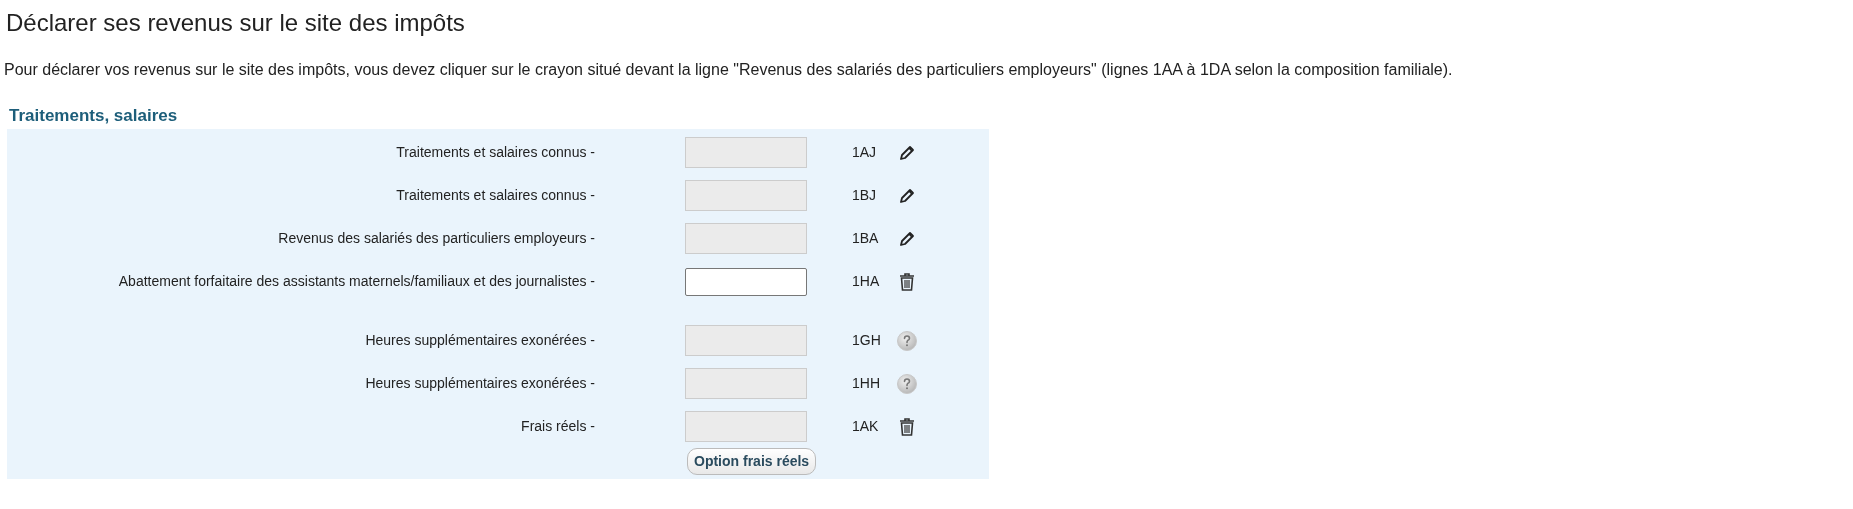  I want to click on page-title: Déclarer ses revenus sur le site des impôts, so click(236, 23).